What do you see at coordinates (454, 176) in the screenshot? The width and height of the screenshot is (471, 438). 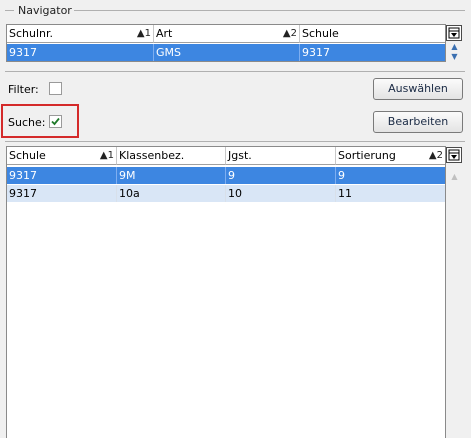 I see `scroll-up-icon: ▲` at bounding box center [454, 176].